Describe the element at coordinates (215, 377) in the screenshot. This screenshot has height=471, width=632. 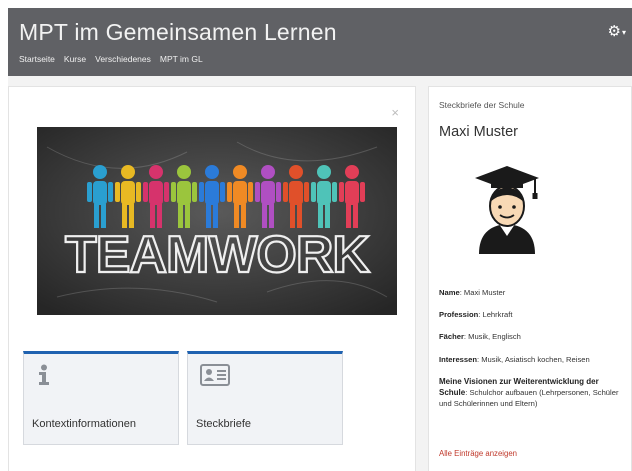
I see `id-card-icon` at that location.